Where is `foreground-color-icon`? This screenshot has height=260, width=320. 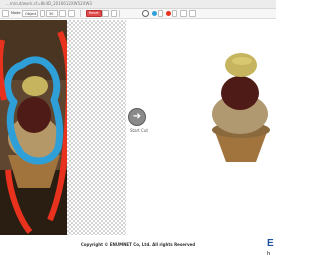 foreground-color-icon is located at coordinates (154, 13).